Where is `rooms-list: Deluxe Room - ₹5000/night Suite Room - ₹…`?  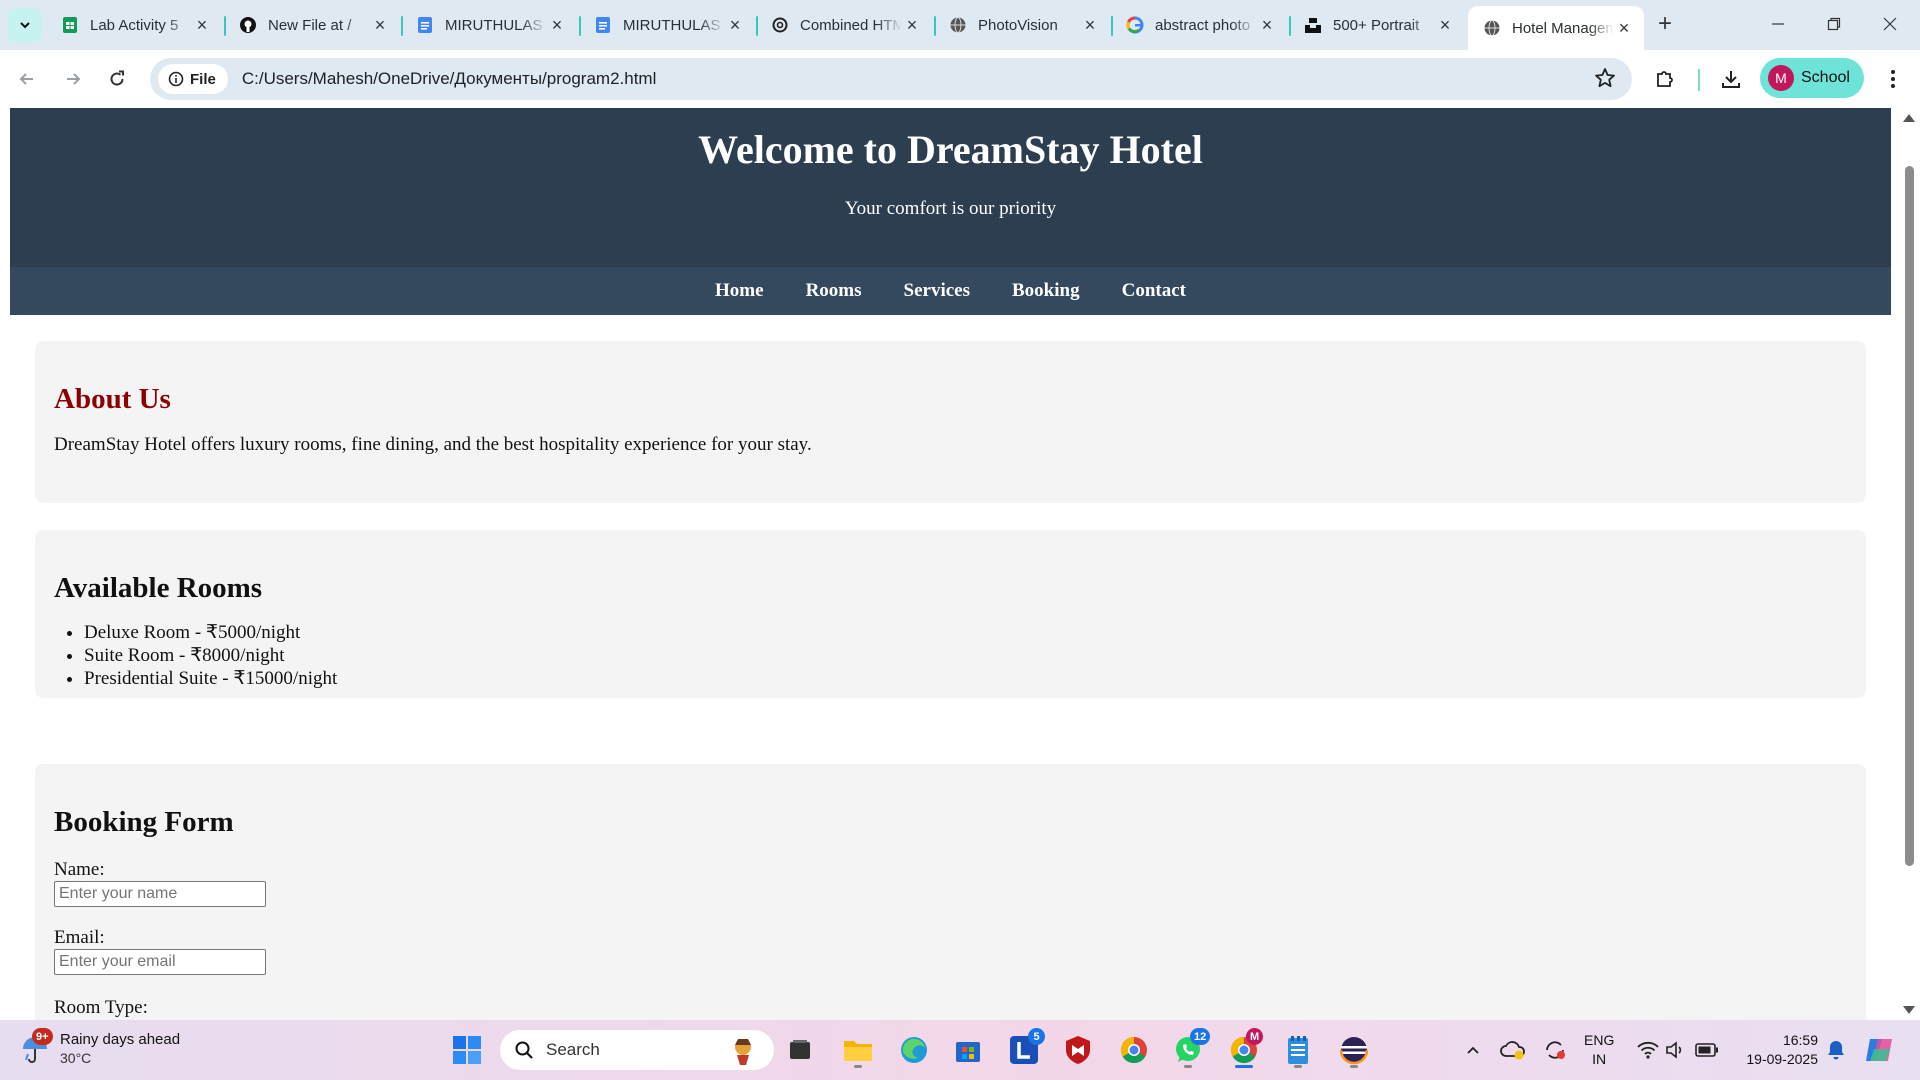
rooms-list: Deluxe Room - ₹5000/night Suite Room - ₹… is located at coordinates (965, 655).